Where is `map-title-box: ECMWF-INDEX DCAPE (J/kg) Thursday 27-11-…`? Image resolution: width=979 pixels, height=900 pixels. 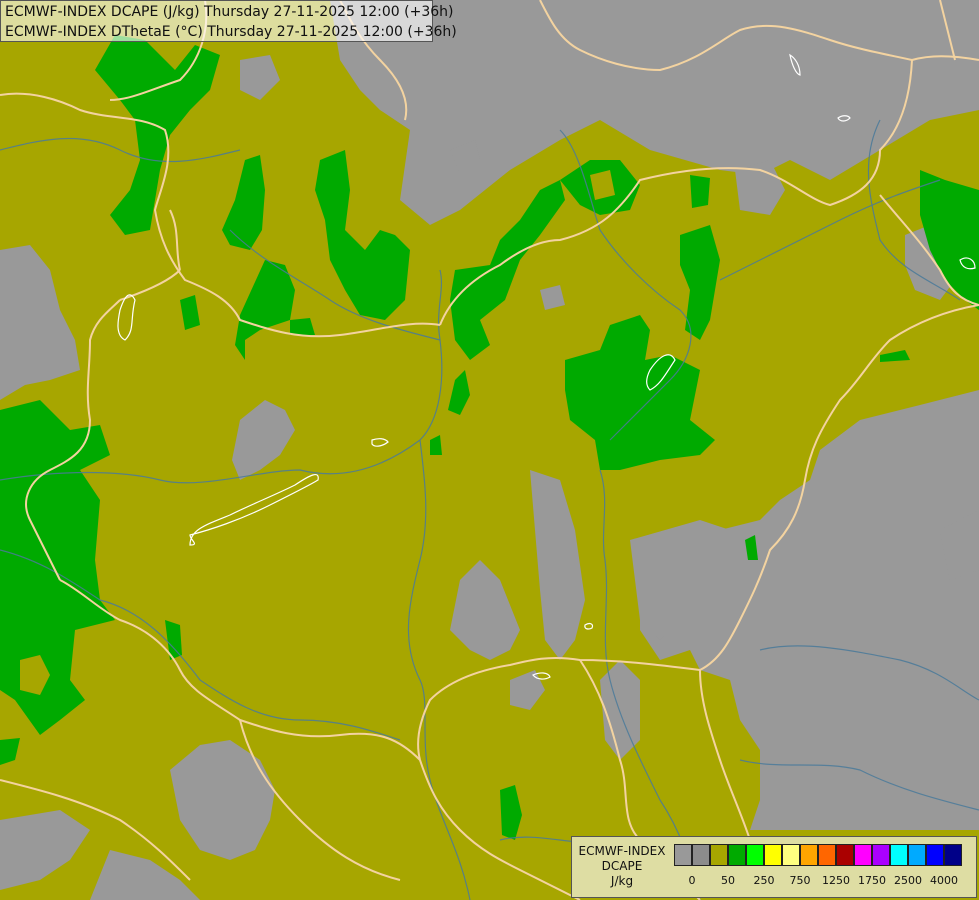
map-title-box: ECMWF-INDEX DCAPE (J/kg) Thursday 27-11-… is located at coordinates (228, 21).